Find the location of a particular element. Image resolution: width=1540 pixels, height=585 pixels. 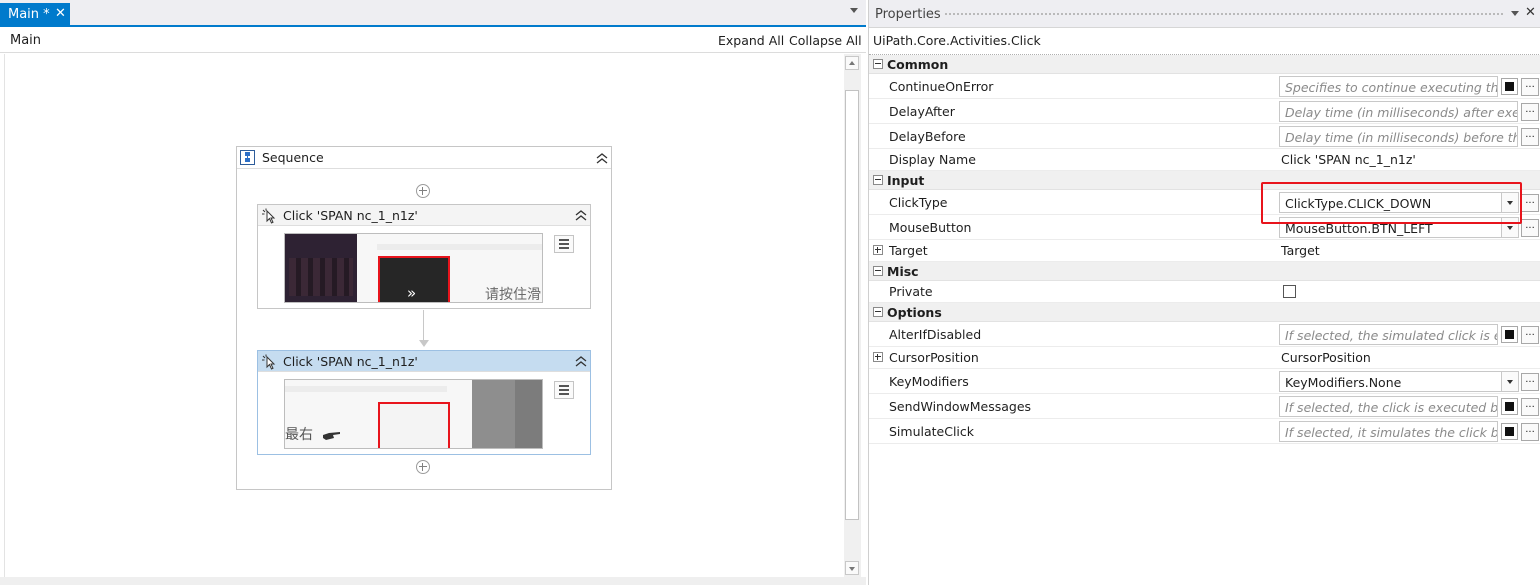

property-name: ClickType is located at coordinates (918, 202).